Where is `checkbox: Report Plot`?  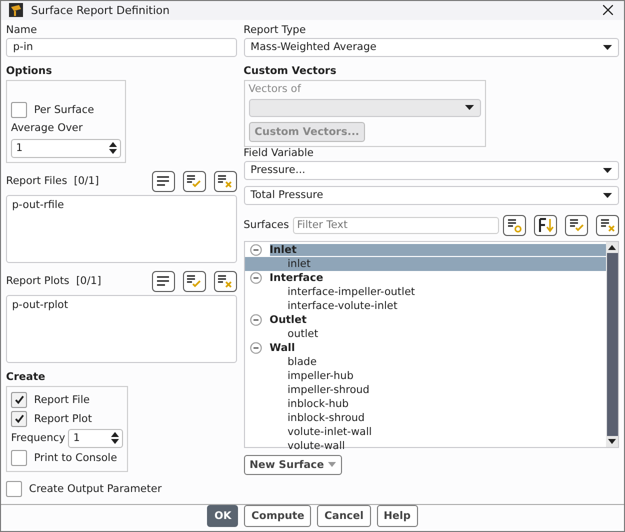 checkbox: Report Plot is located at coordinates (67, 419).